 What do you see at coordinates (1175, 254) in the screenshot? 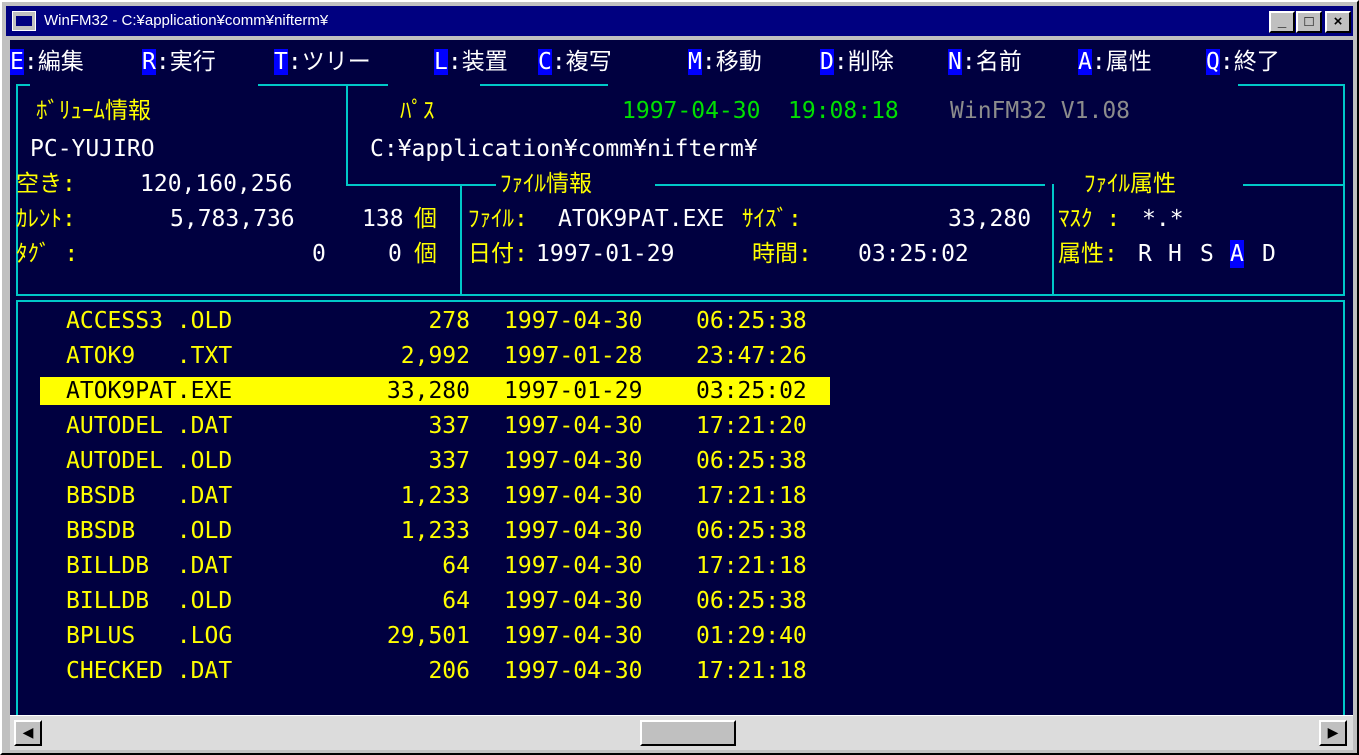
I see `attr-h: H` at bounding box center [1175, 254].